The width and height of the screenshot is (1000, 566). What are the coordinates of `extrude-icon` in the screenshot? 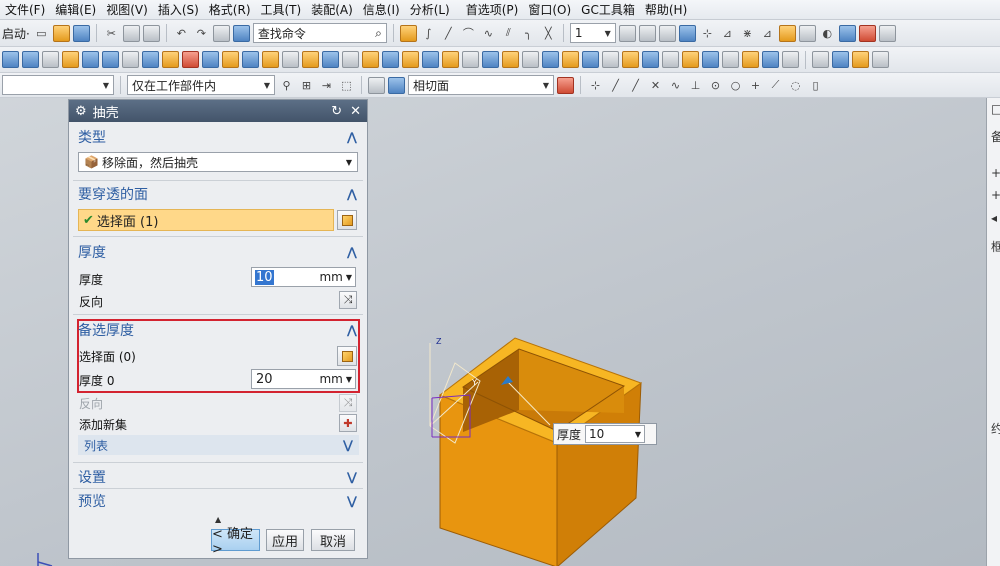 It's located at (90, 59).